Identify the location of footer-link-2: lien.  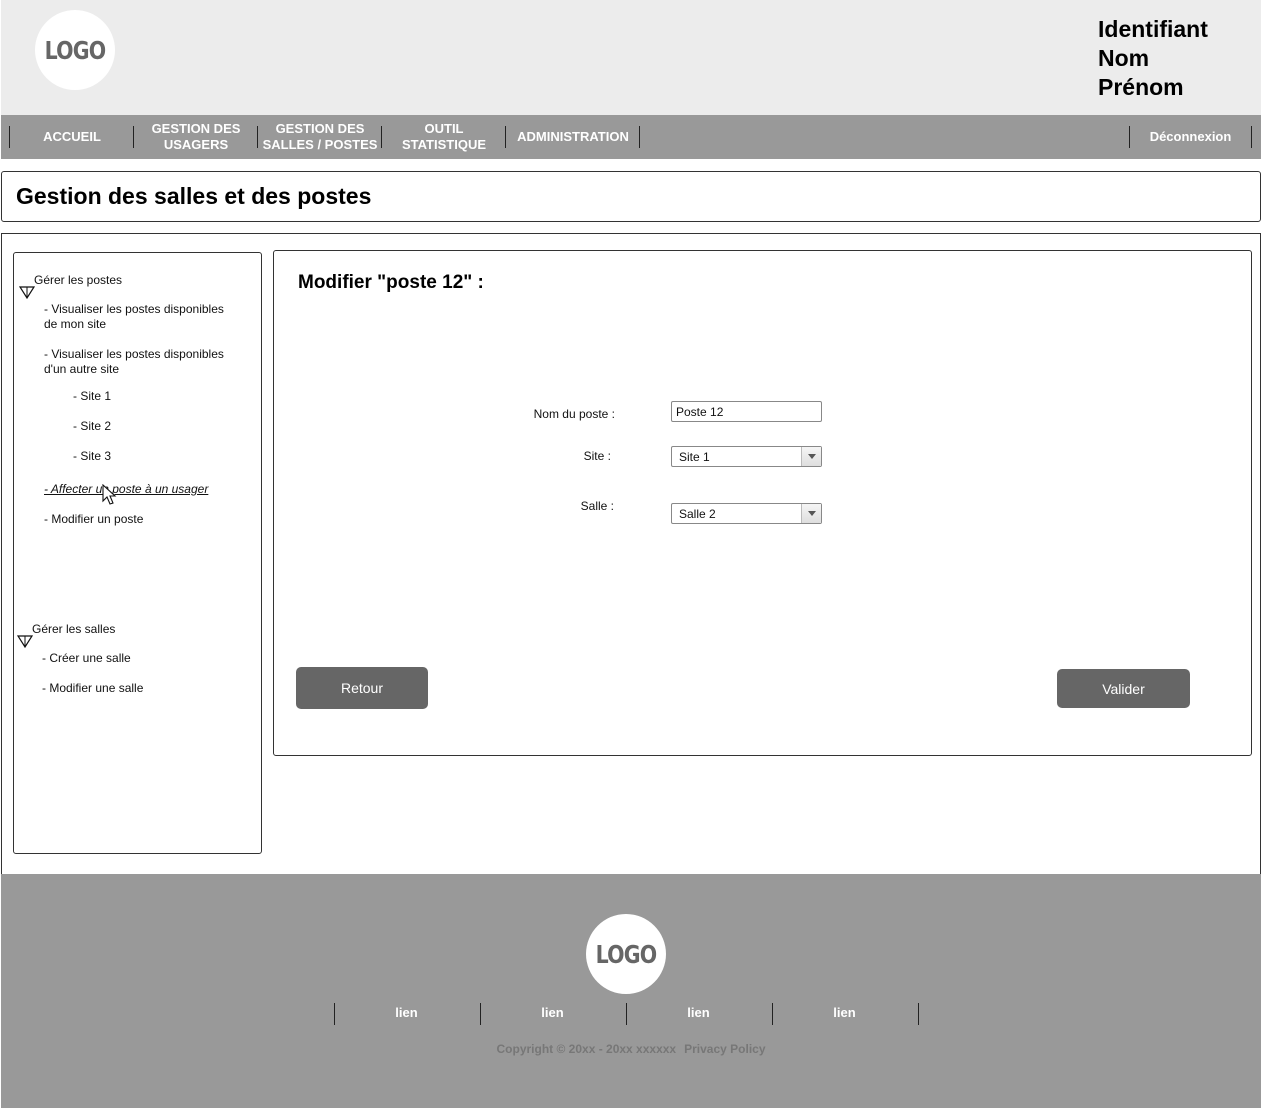
(552, 1012).